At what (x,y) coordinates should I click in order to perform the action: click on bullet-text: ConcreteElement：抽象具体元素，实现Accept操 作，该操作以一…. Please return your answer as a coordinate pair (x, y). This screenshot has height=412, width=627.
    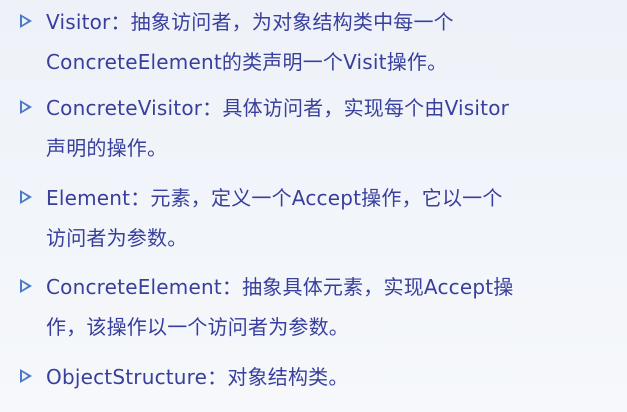
    Looking at the image, I should click on (280, 307).